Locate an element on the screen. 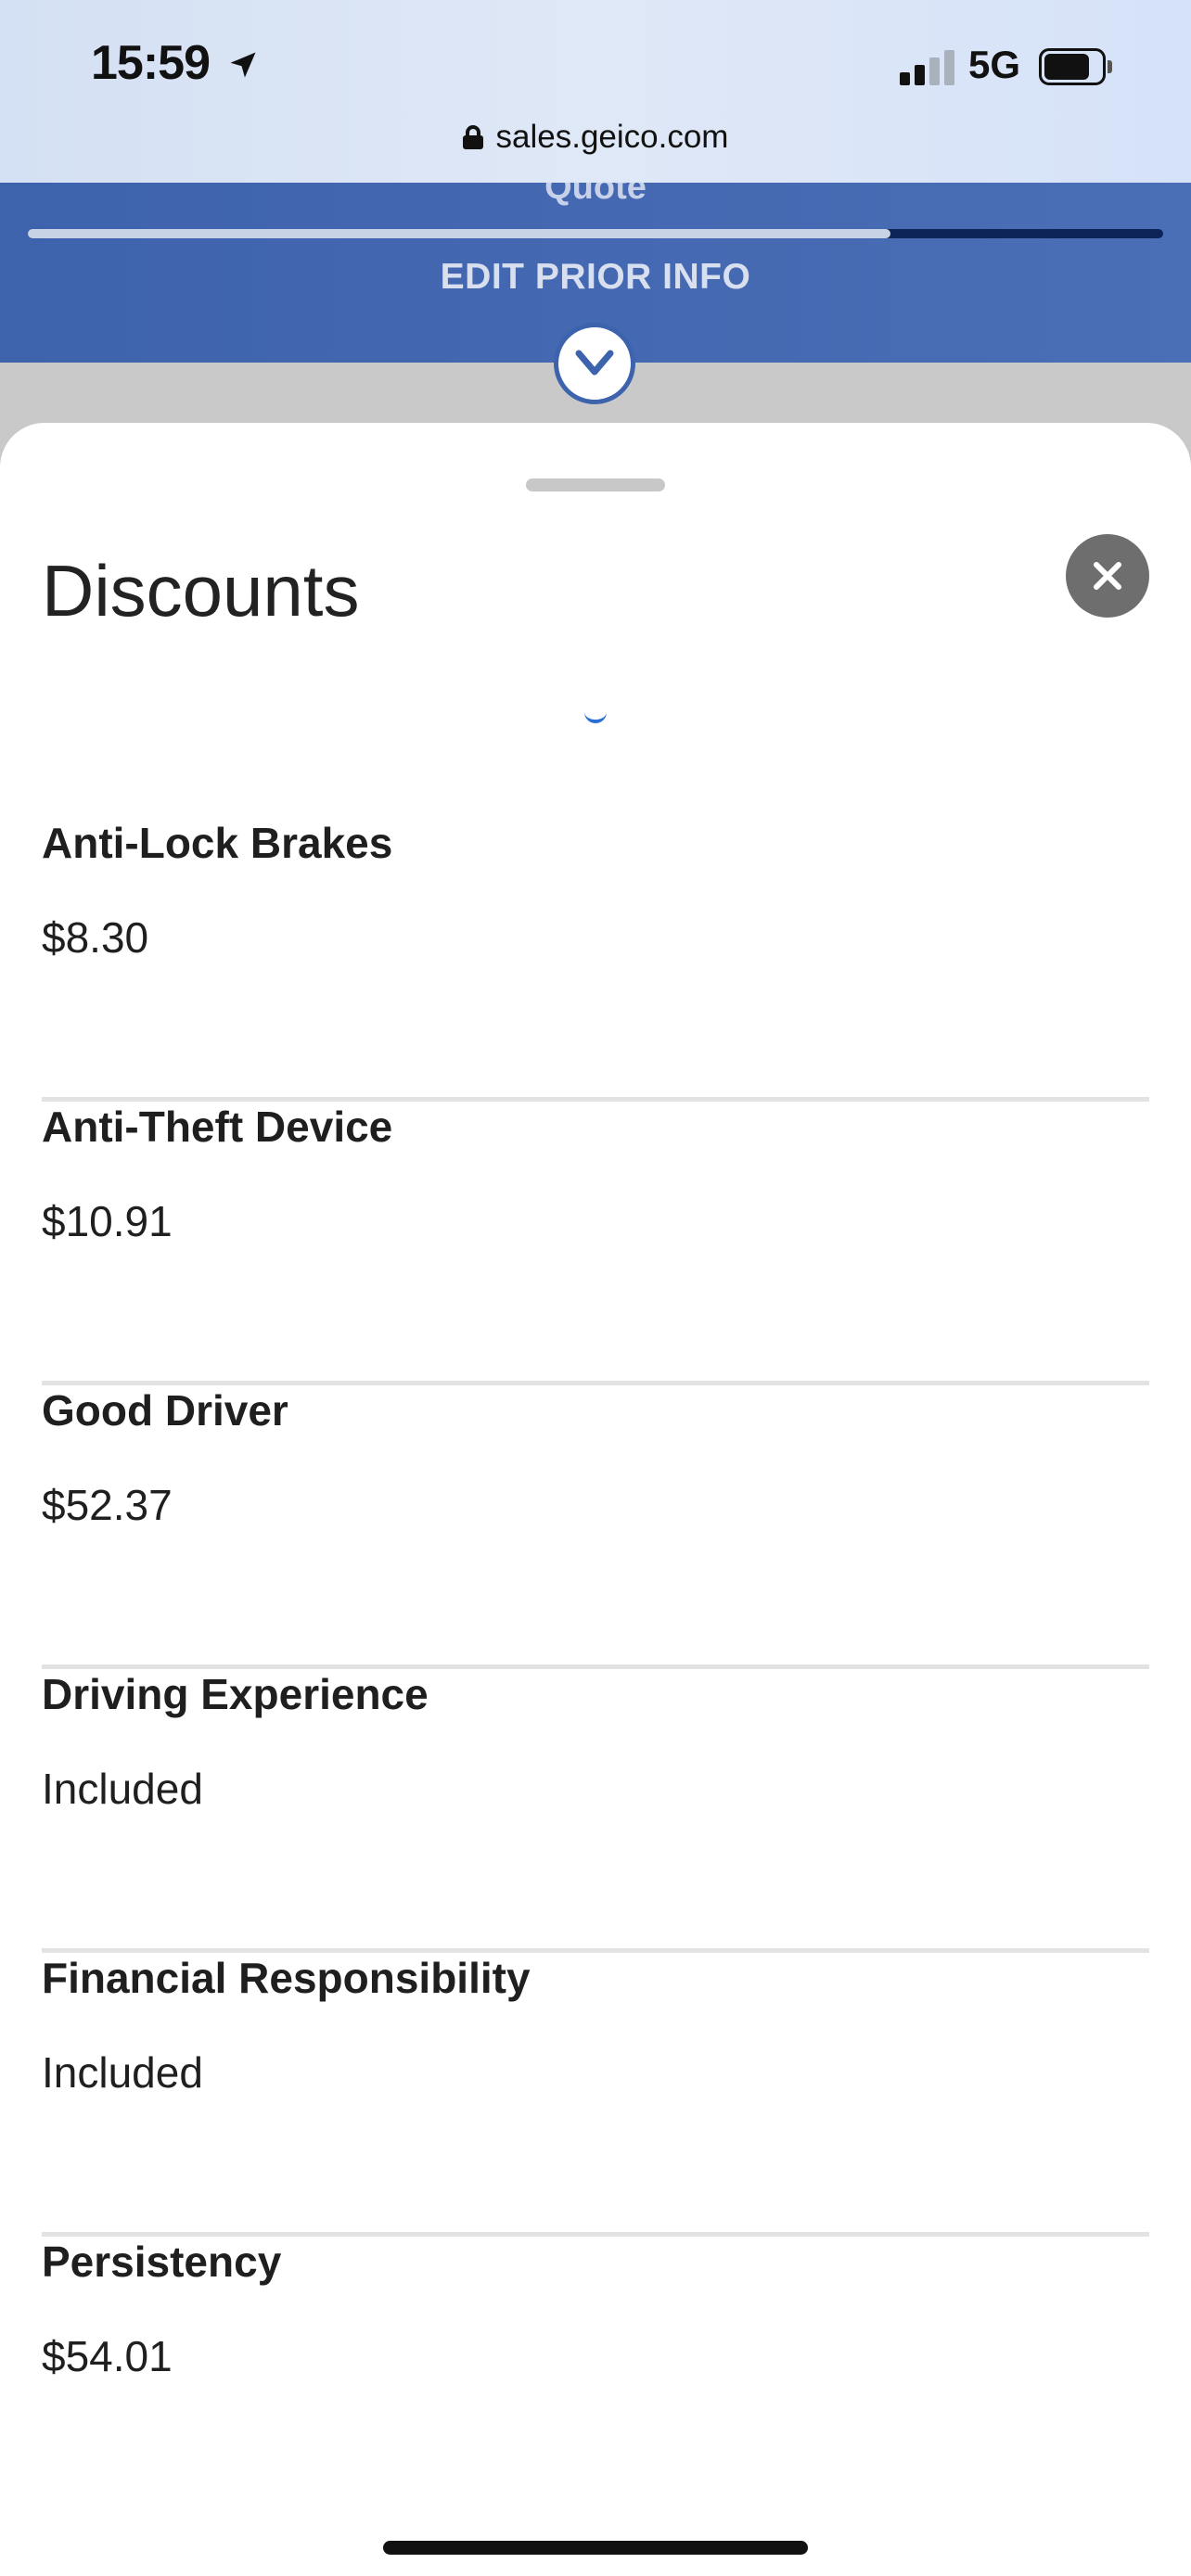  url-bar: sales.geico.com is located at coordinates (595, 137).